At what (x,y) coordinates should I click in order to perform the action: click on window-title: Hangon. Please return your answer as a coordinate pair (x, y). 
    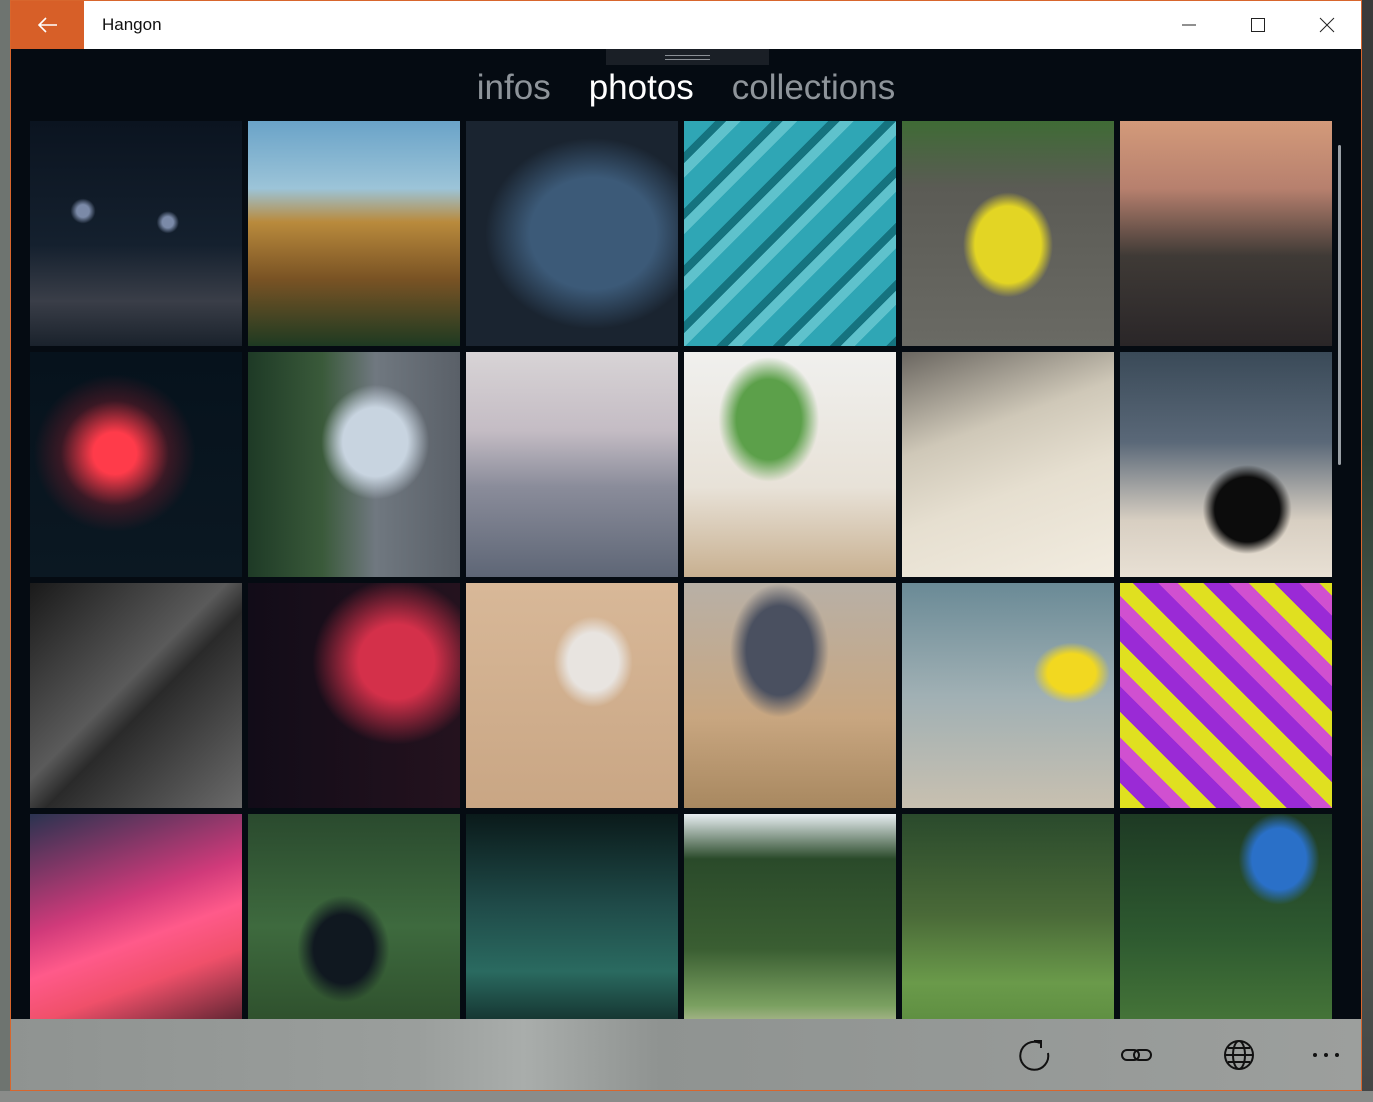
    Looking at the image, I should click on (132, 24).